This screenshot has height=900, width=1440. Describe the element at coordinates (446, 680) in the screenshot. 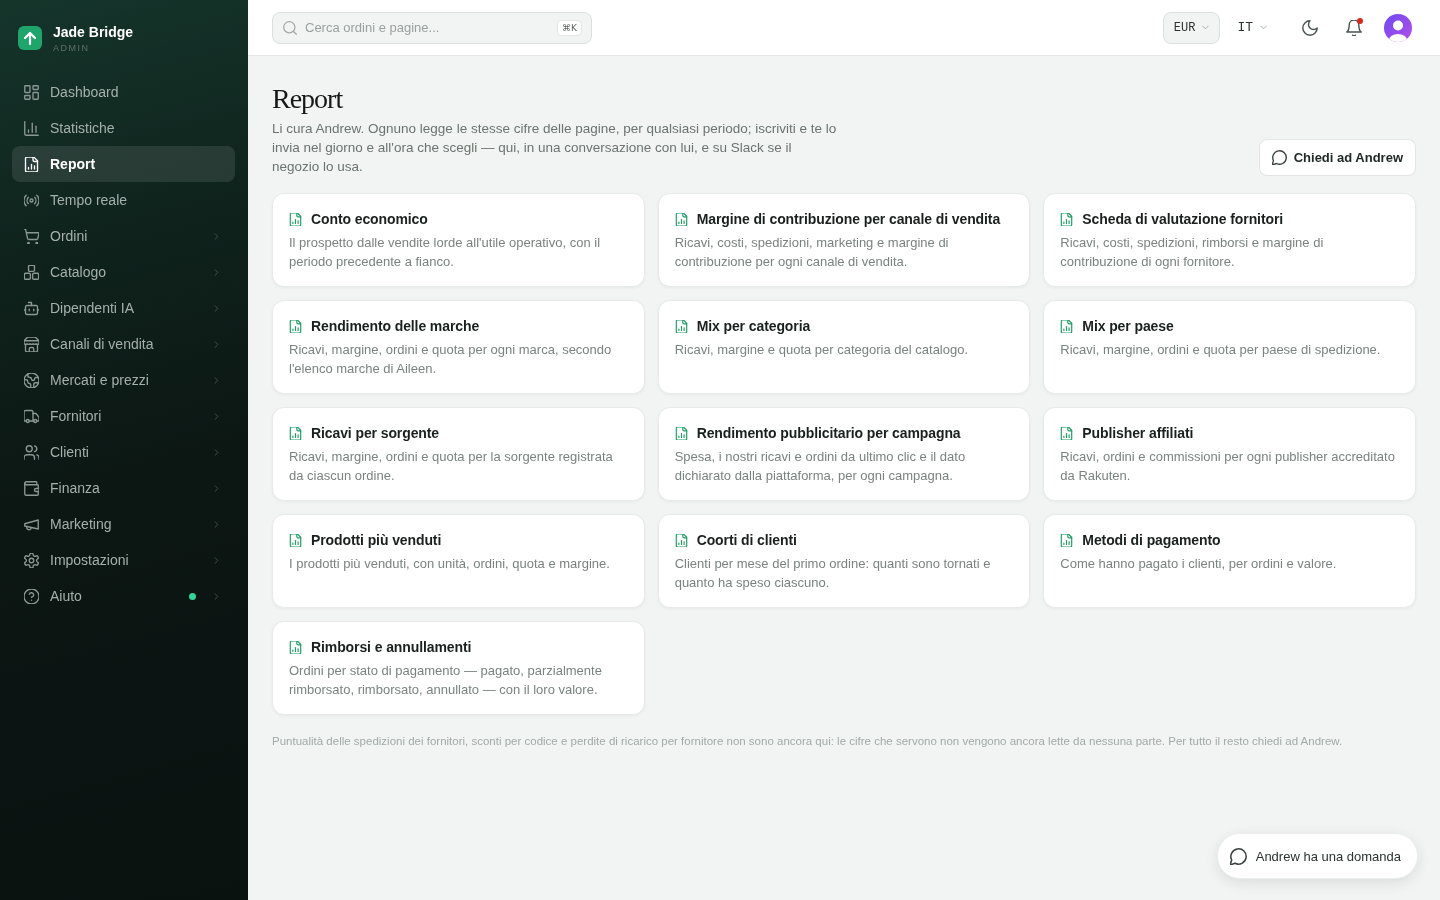

I see `report-description: Ordini per stato di pagamento — pagato, parzialmente rimborsato, rimborsato, annullato — con il loro valore.` at that location.